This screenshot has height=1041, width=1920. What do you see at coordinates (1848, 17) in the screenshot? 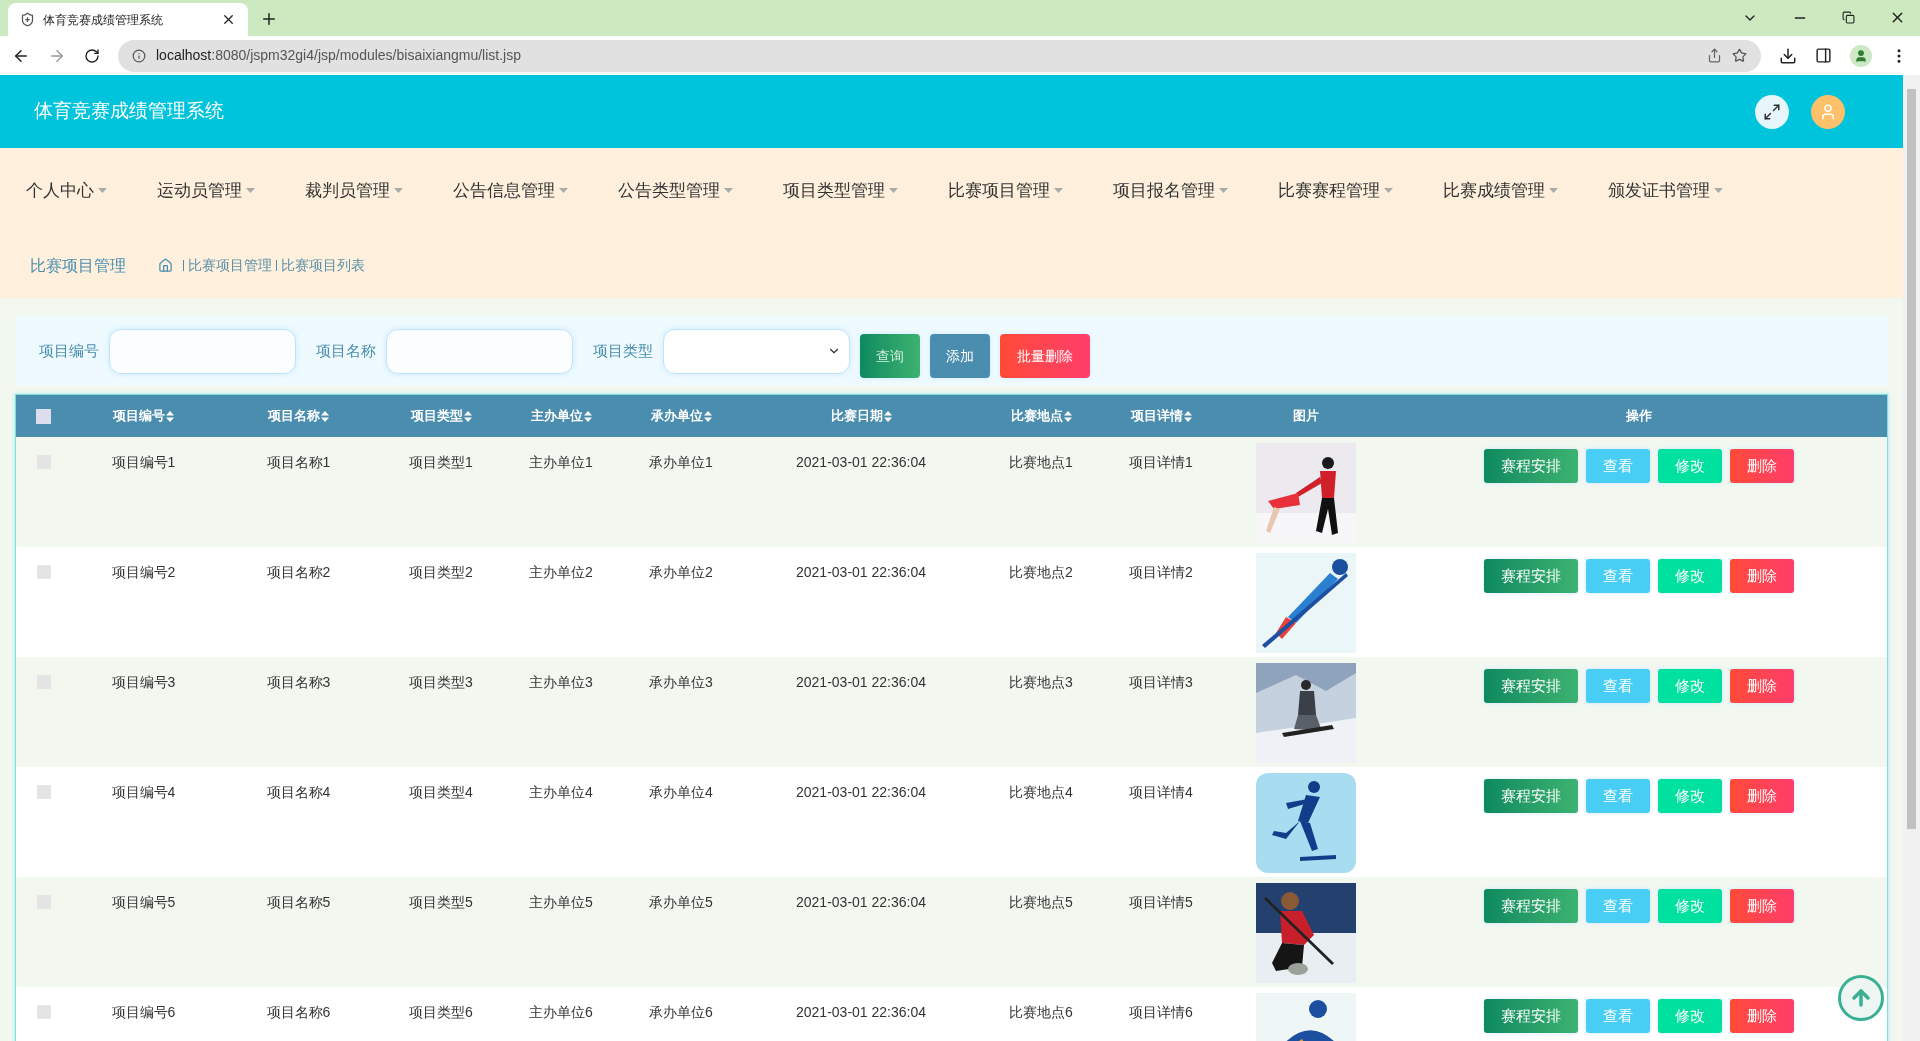
I see `restore-icon` at bounding box center [1848, 17].